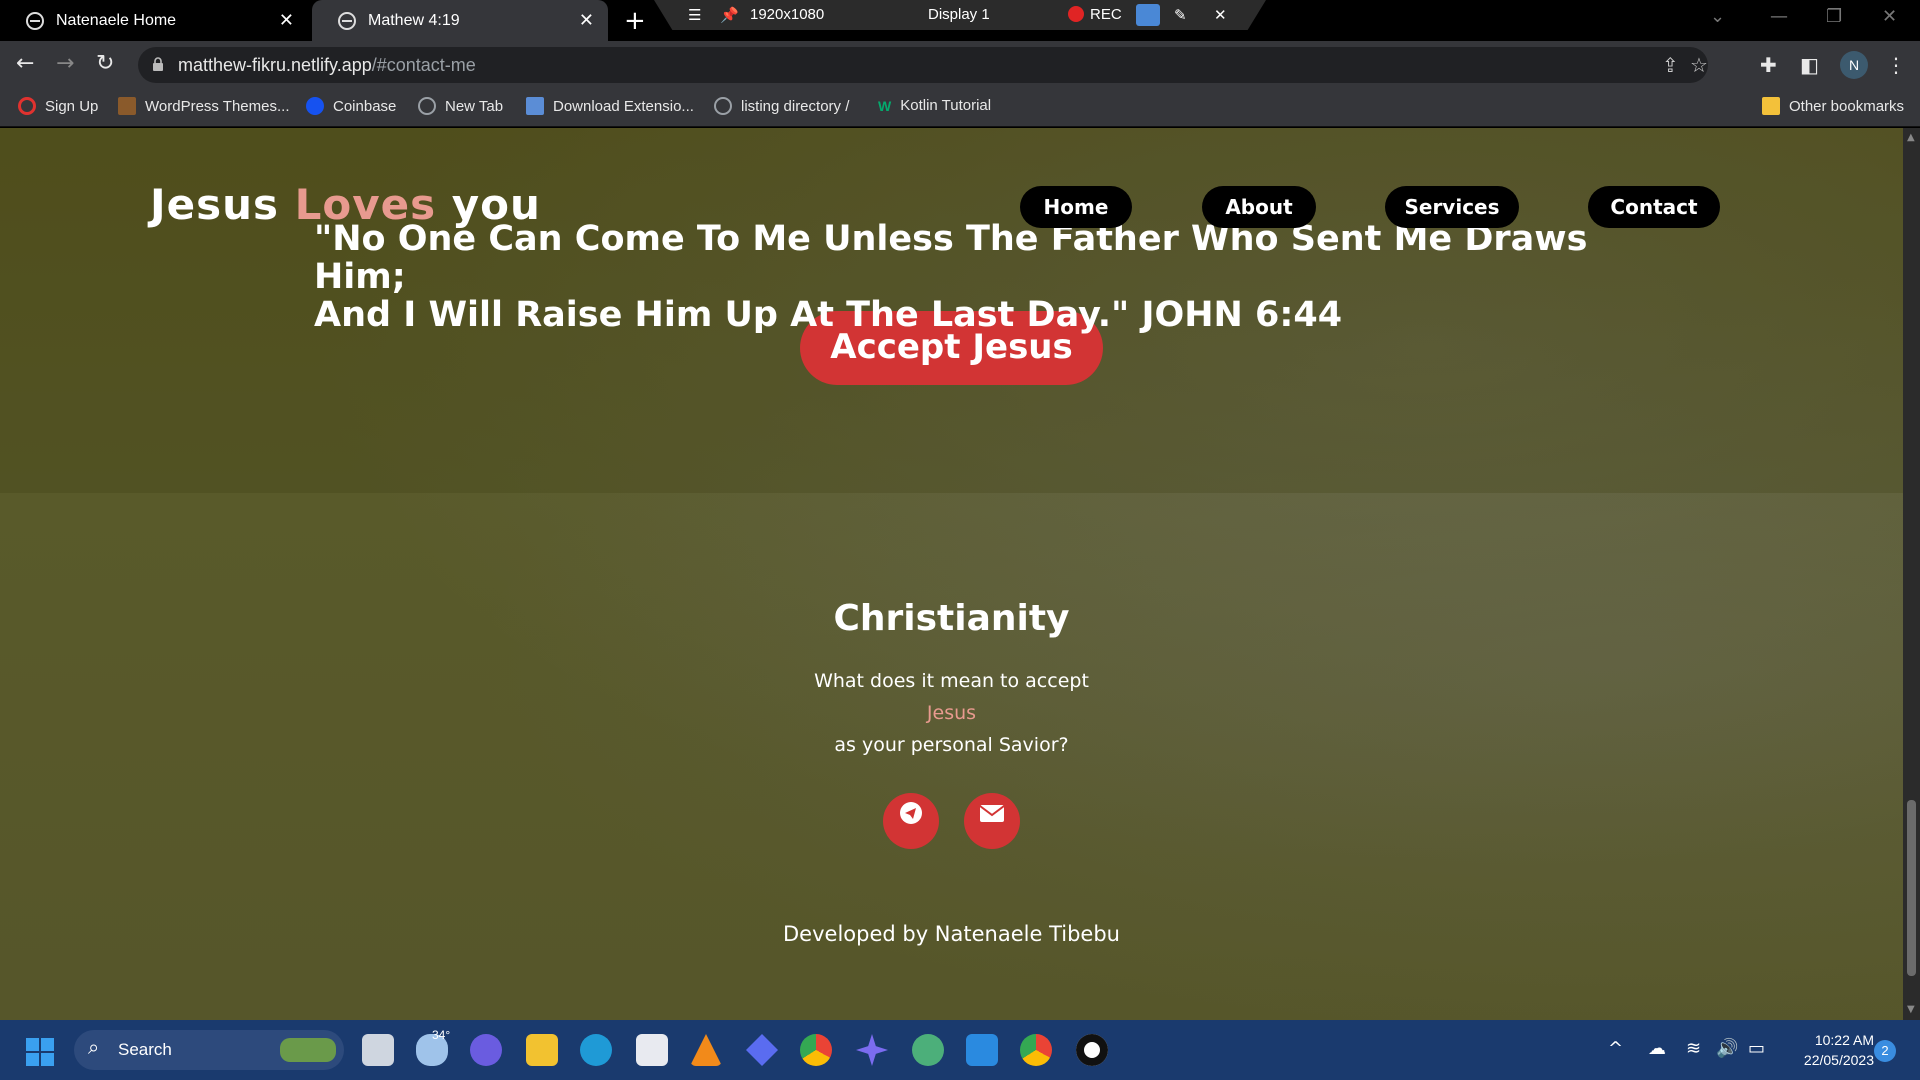 The width and height of the screenshot is (1920, 1080). I want to click on bookmark-label: Sign Up, so click(72, 106).